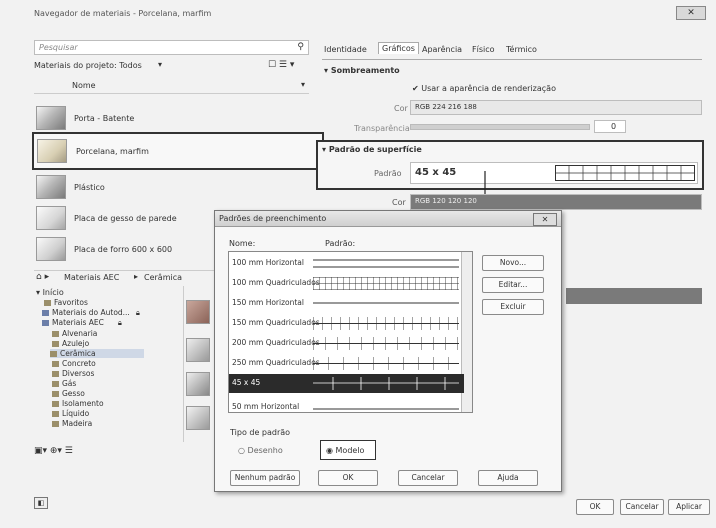 This screenshot has height=528, width=716. I want to click on tree-item-label: Cerâmica, so click(78, 353).